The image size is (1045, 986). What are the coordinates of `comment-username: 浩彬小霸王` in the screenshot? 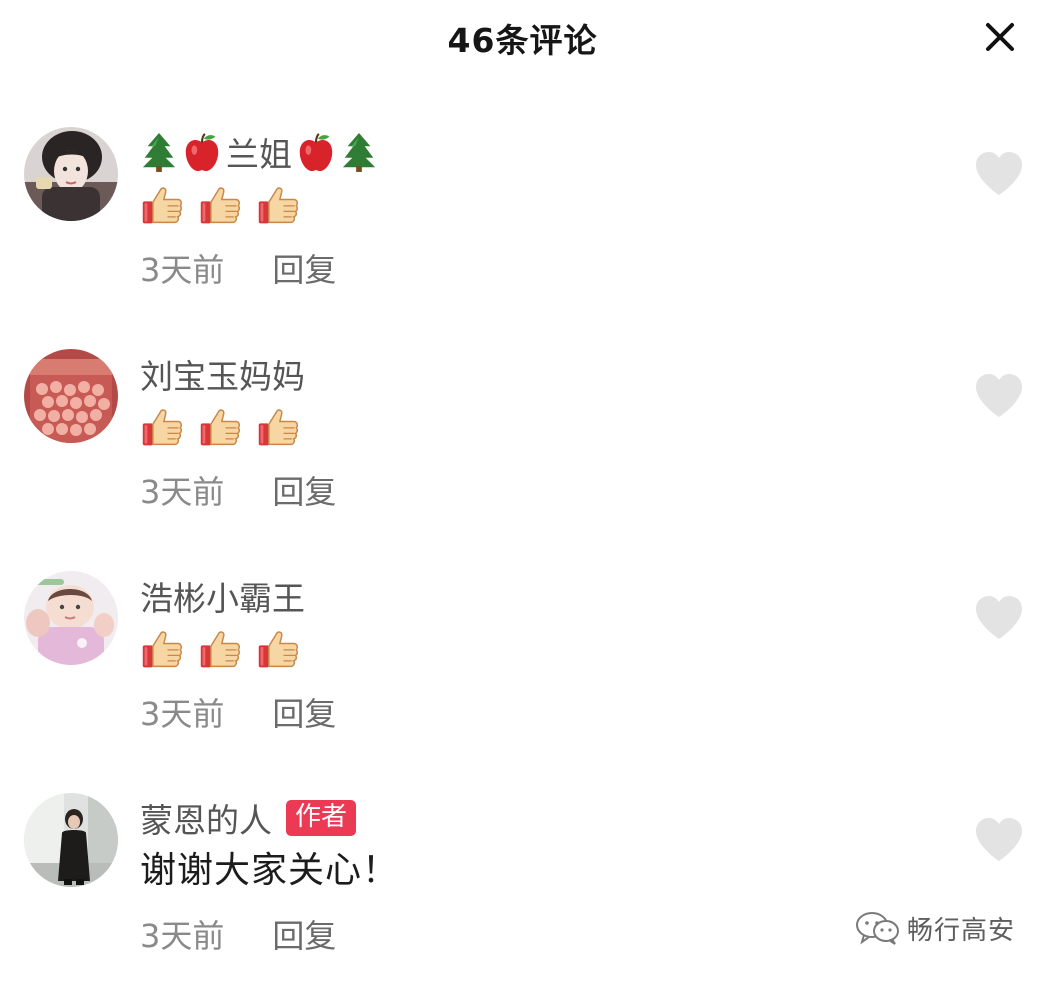 It's located at (222, 596).